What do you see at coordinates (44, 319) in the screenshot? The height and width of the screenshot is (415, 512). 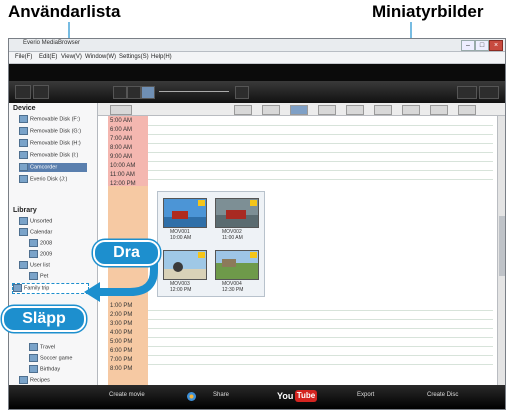 I see `drop-label: Släpp` at bounding box center [44, 319].